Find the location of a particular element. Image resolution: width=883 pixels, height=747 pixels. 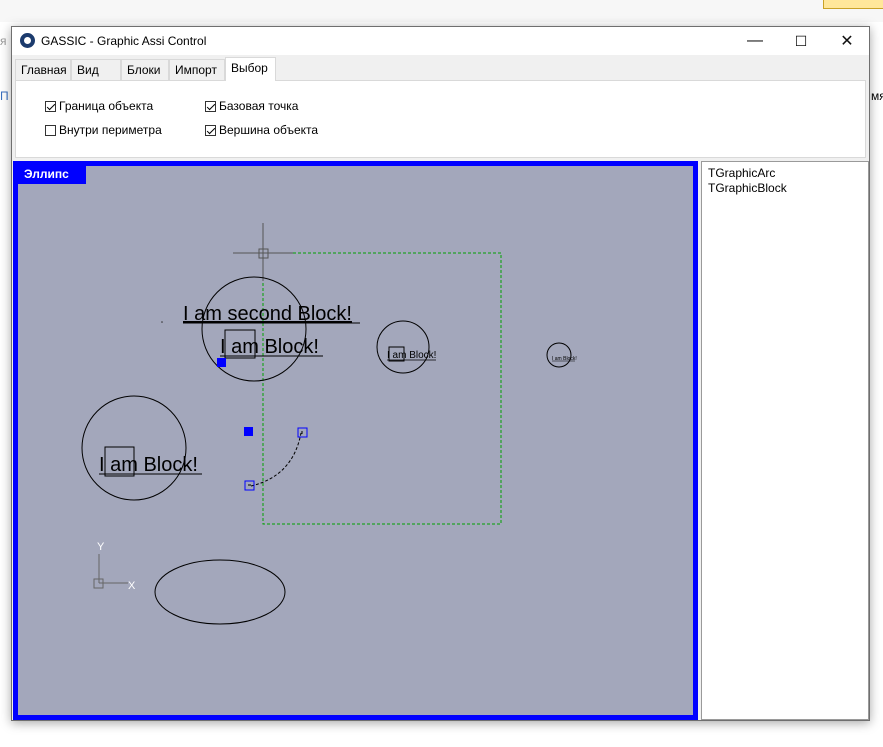

block-text-second: I am second Block! is located at coordinates (267, 314).